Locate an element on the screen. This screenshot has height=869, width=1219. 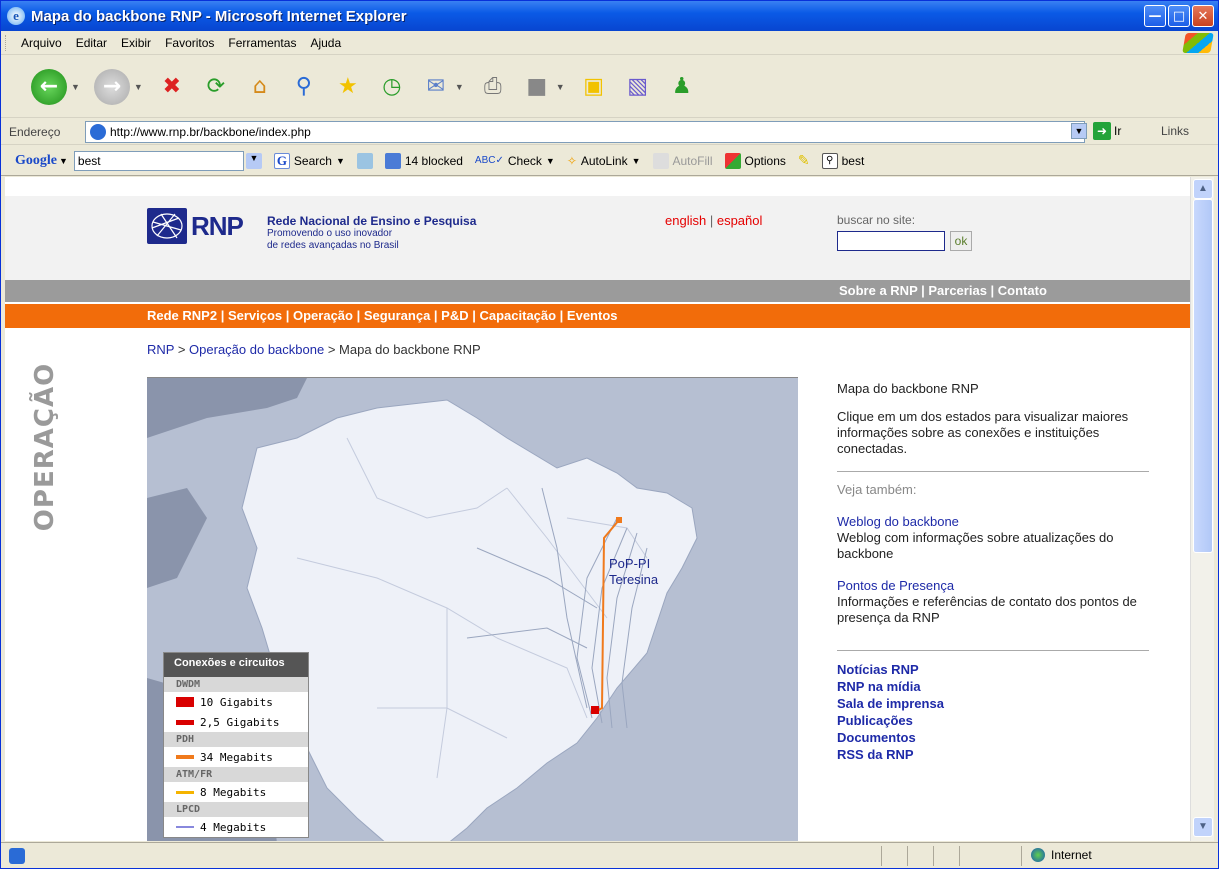
refresh-icon: ⟳ is located at coordinates (216, 87).